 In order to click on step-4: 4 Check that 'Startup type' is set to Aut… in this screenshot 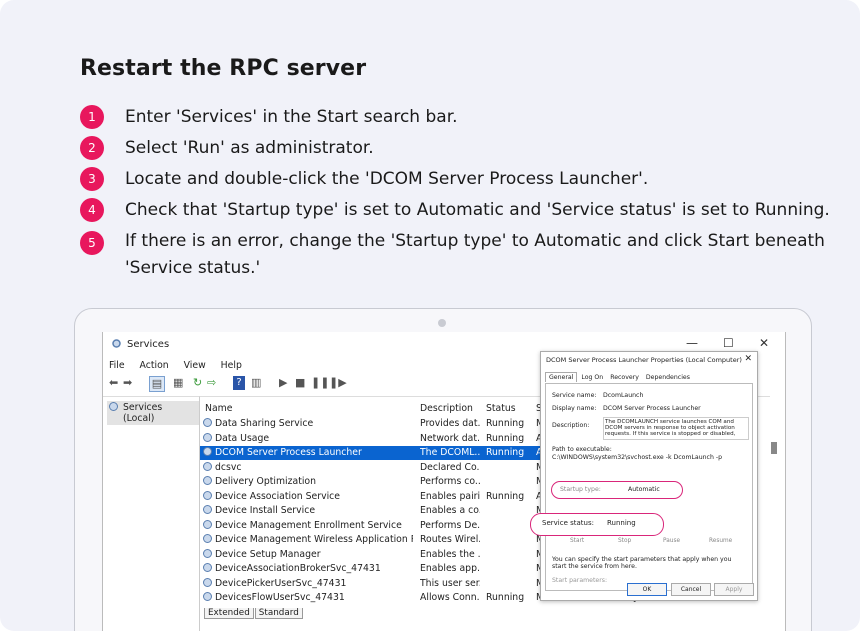, I will do `click(460, 210)`.